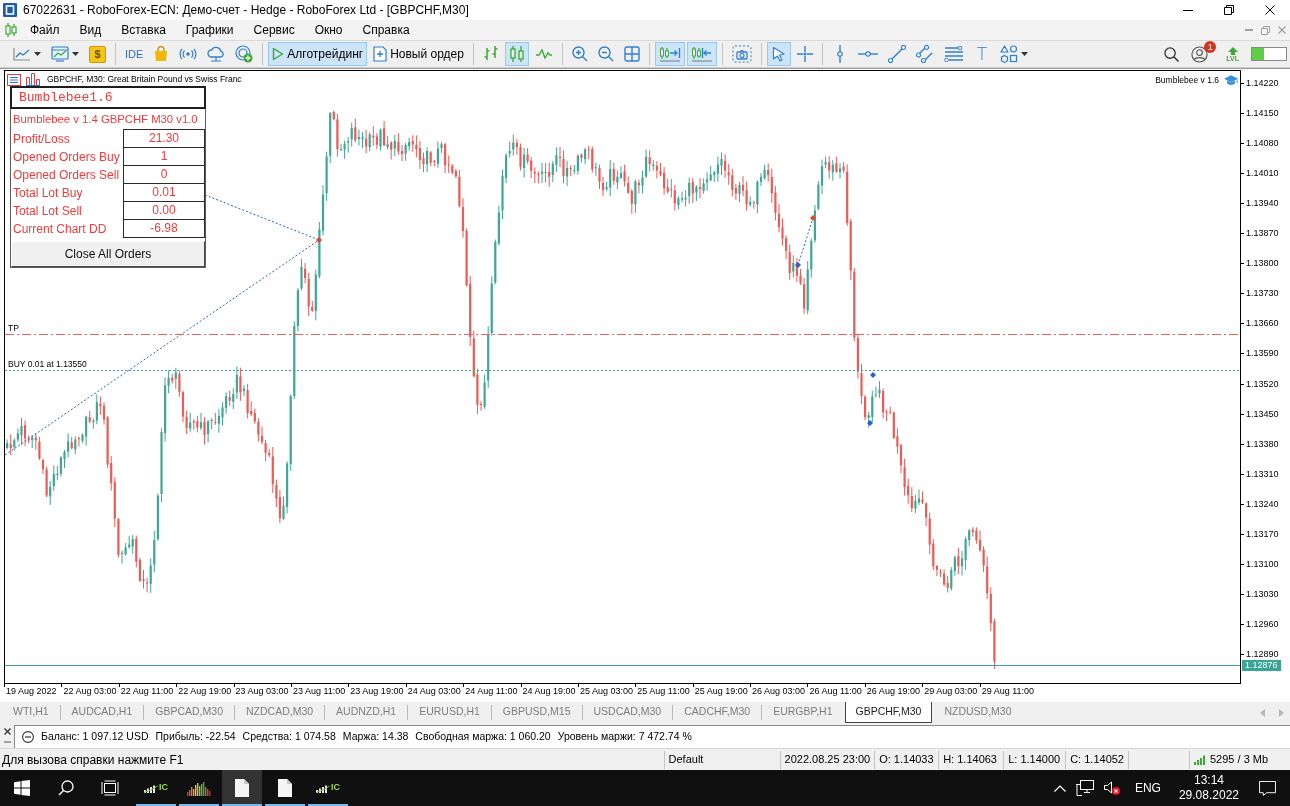 This screenshot has height=806, width=1290. I want to click on current-price-label: 1.12876, so click(1261, 665).